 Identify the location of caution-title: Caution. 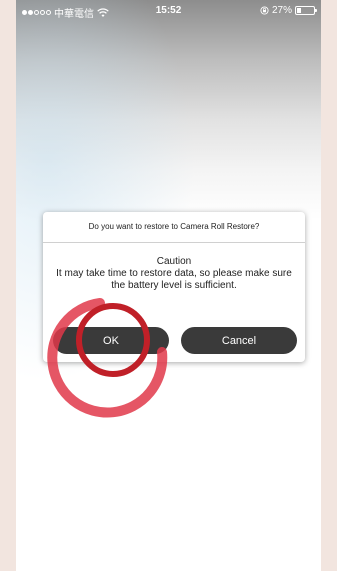
(174, 261).